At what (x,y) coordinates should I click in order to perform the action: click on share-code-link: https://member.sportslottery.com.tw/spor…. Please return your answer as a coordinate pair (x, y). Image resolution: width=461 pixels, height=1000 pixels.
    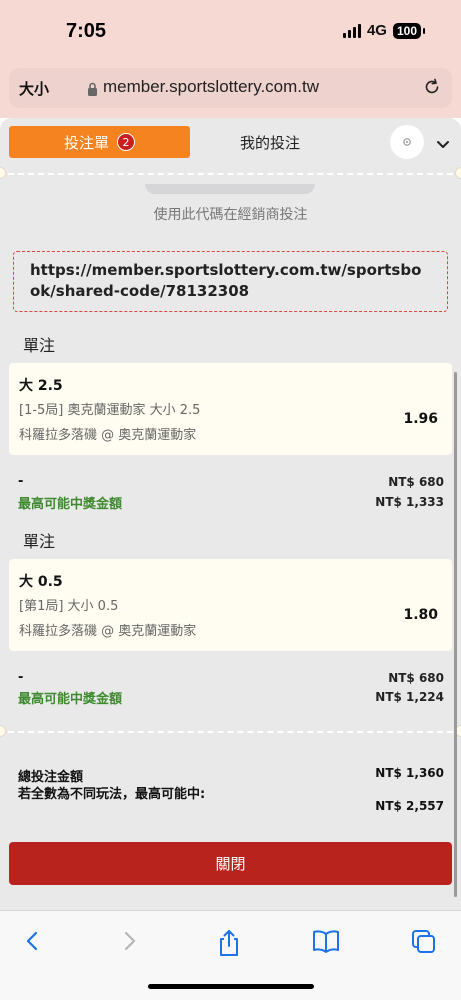
    Looking at the image, I should click on (230, 281).